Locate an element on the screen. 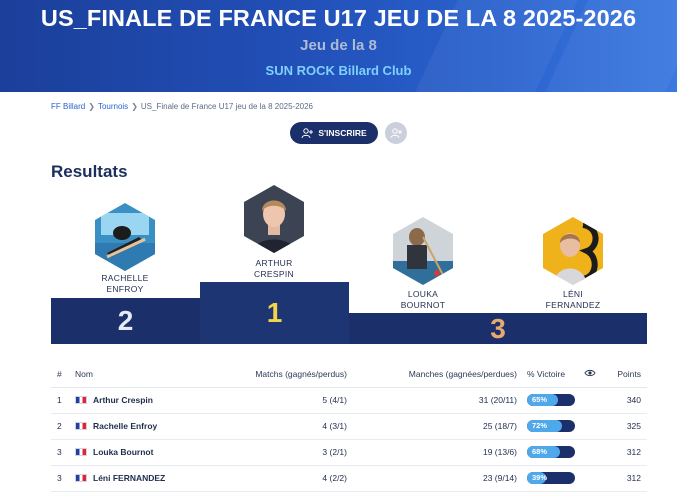 Image resolution: width=677 pixels, height=492 pixels. podium-rank-2: 2 is located at coordinates (125, 320).